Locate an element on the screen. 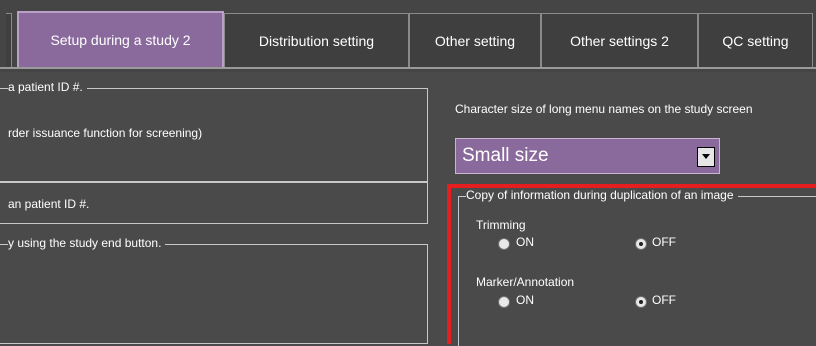 This screenshot has width=816, height=346. trimming-on-label: ON is located at coordinates (525, 242).